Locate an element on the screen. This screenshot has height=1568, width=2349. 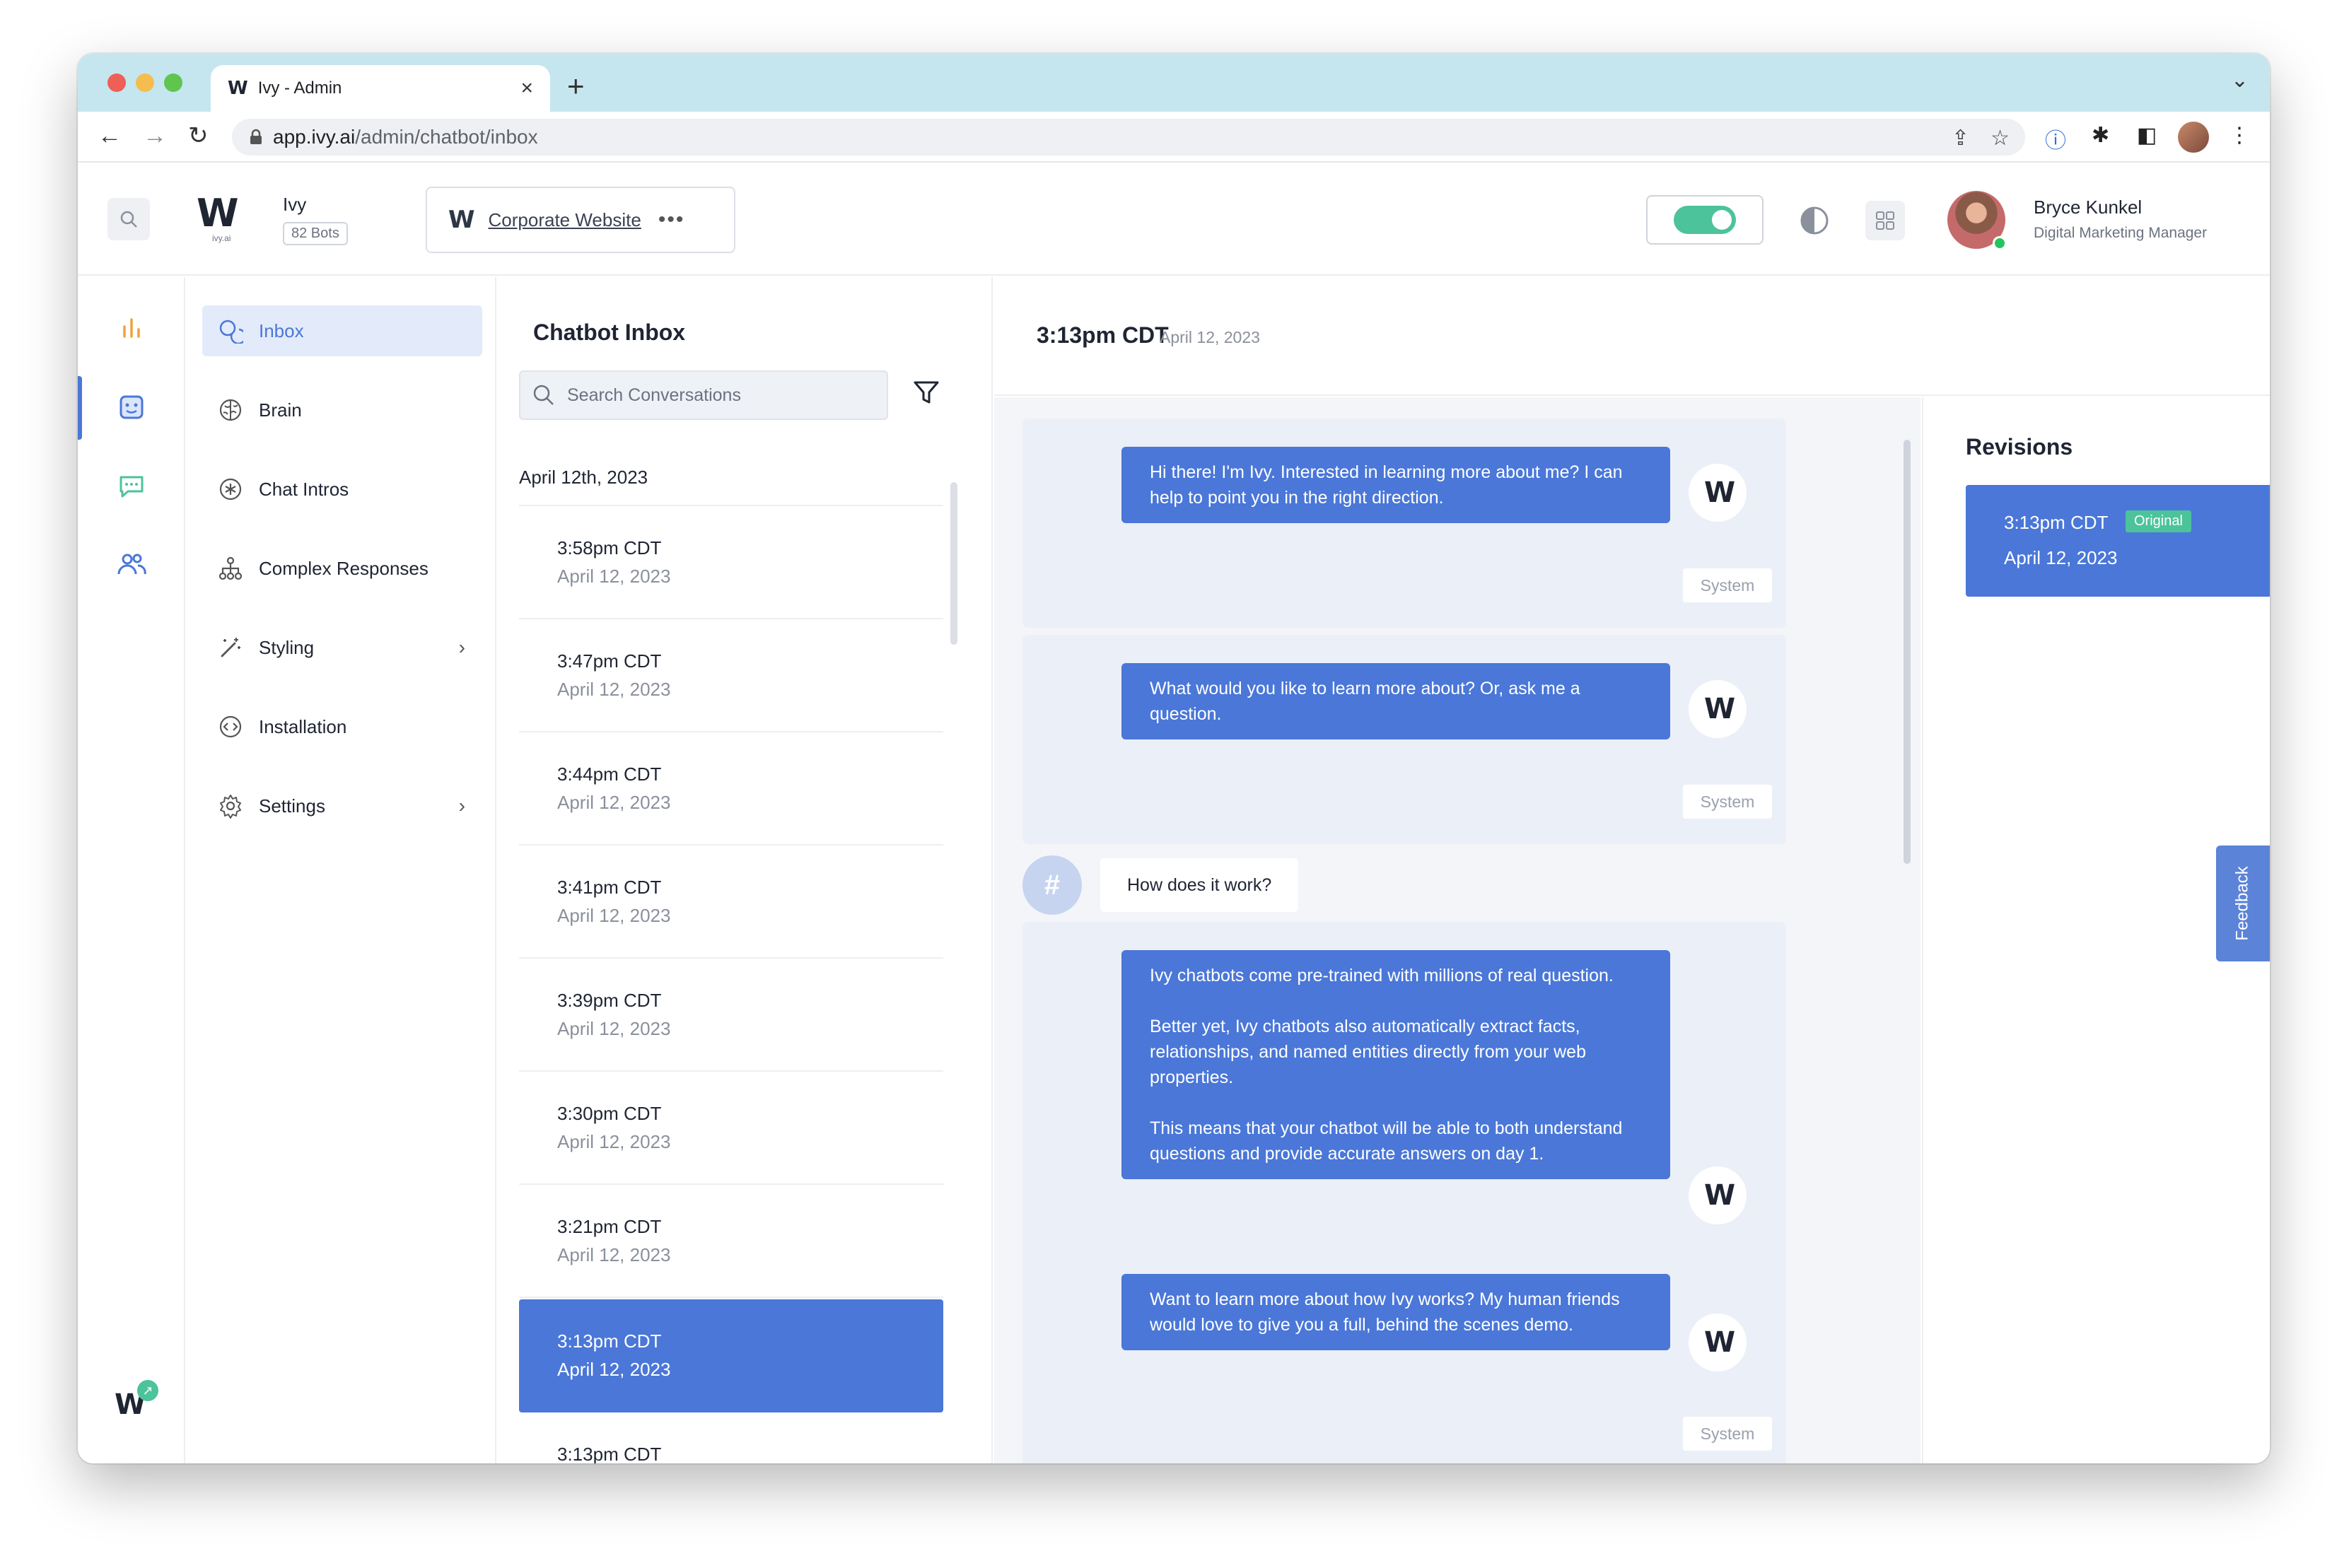
feedback-tab: Feedback is located at coordinates (2243, 903).